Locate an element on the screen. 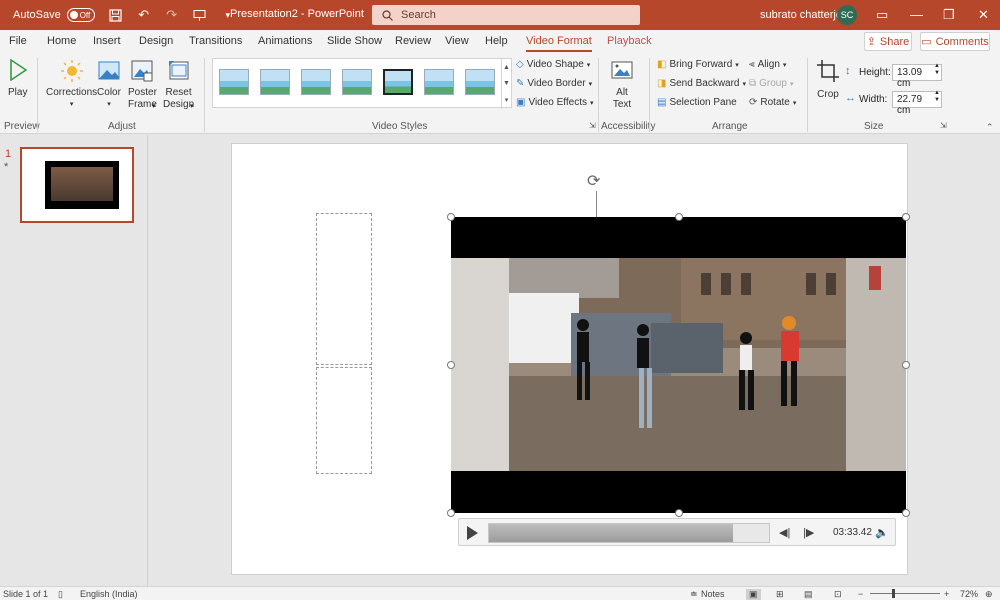 This screenshot has height=600, width=1000. send-backward-button: ◨ Send Backward ▾ is located at coordinates (701, 83).